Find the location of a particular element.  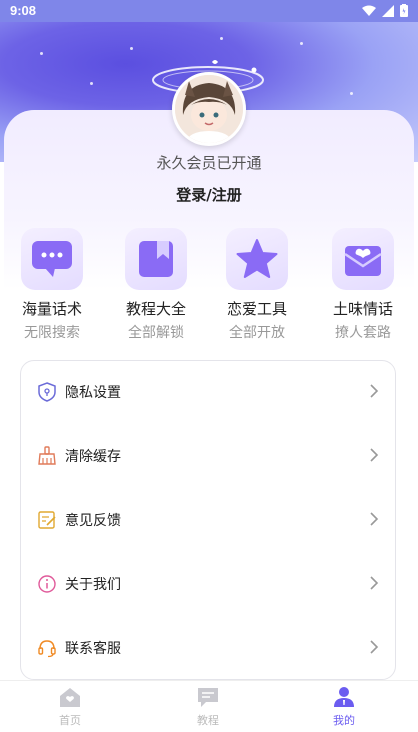

menu-label: 意见反馈 is located at coordinates (93, 521).